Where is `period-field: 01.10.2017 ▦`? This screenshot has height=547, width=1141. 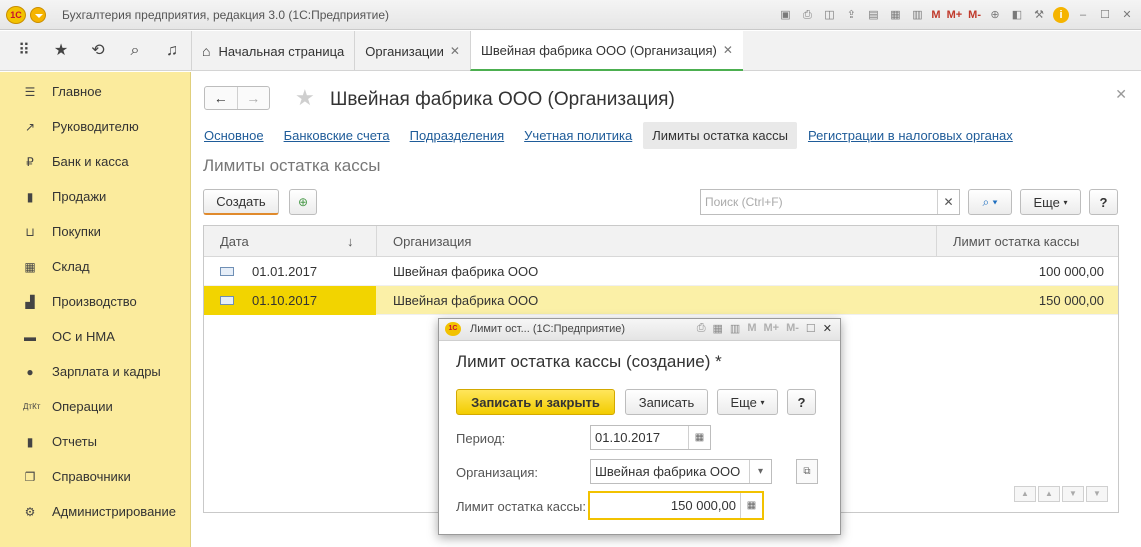 period-field: 01.10.2017 ▦ is located at coordinates (650, 437).